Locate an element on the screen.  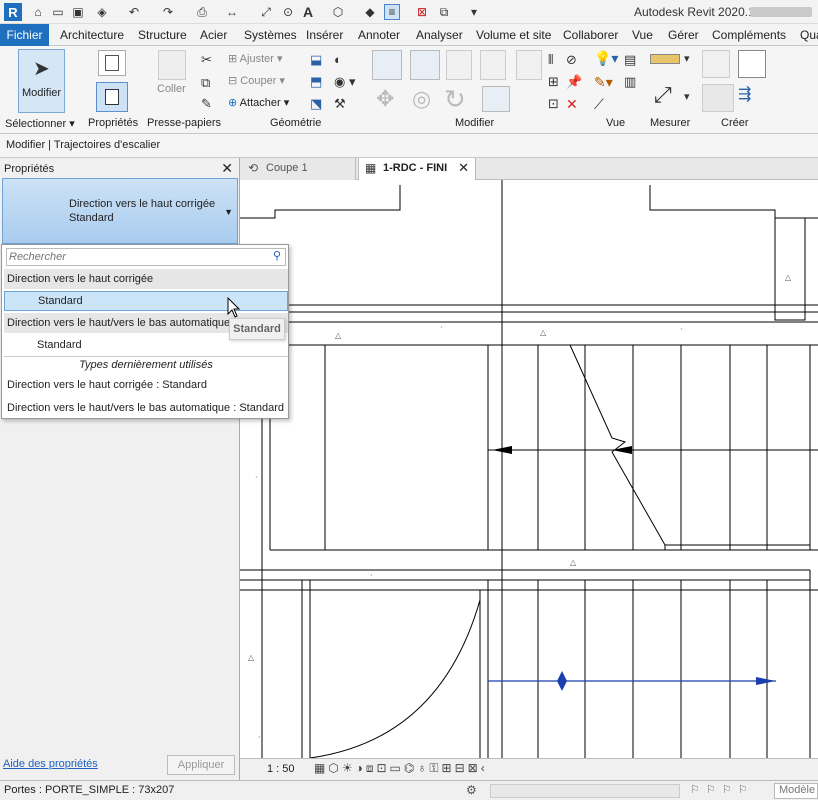
tab-volume-et-site: Volume et site is located at coordinates (513, 35).